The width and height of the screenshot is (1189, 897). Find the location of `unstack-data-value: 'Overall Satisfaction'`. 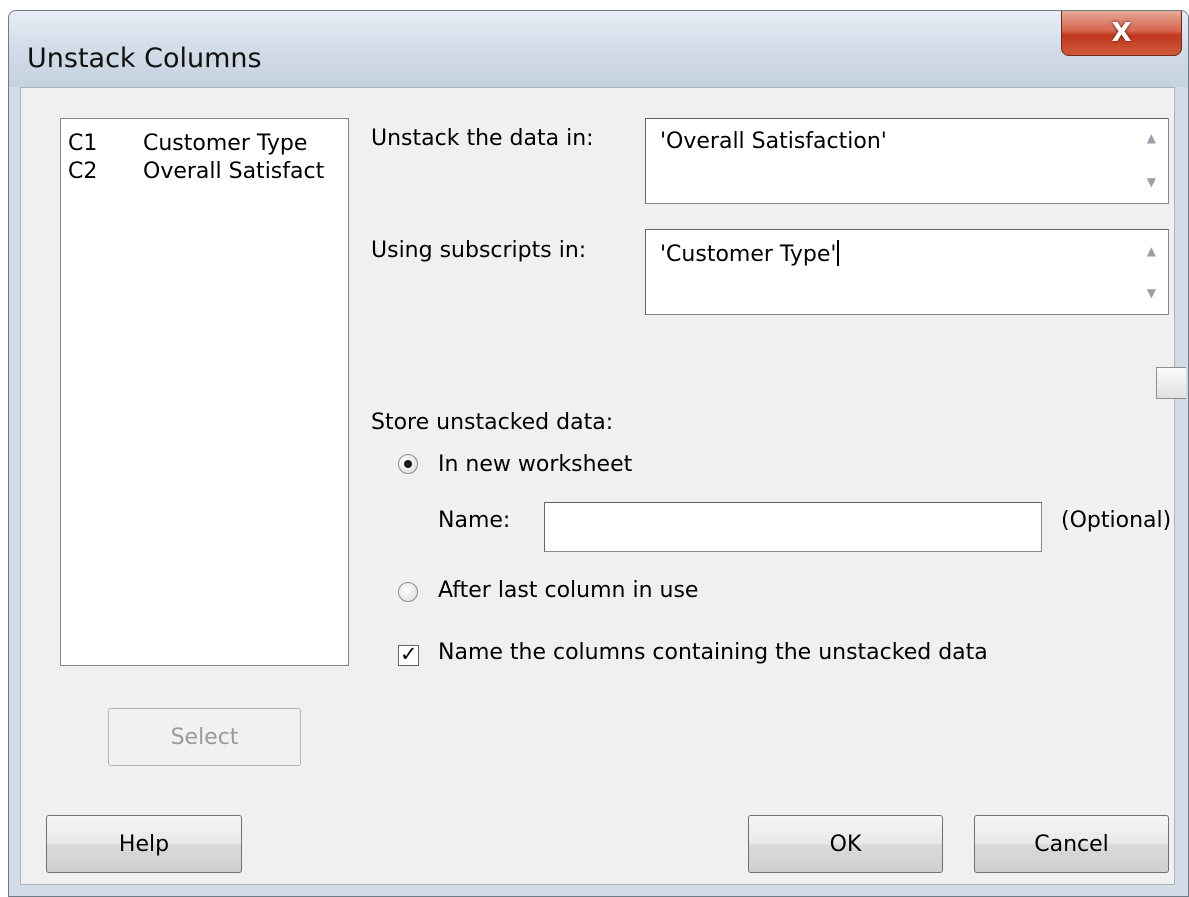

unstack-data-value: 'Overall Satisfaction' is located at coordinates (773, 141).